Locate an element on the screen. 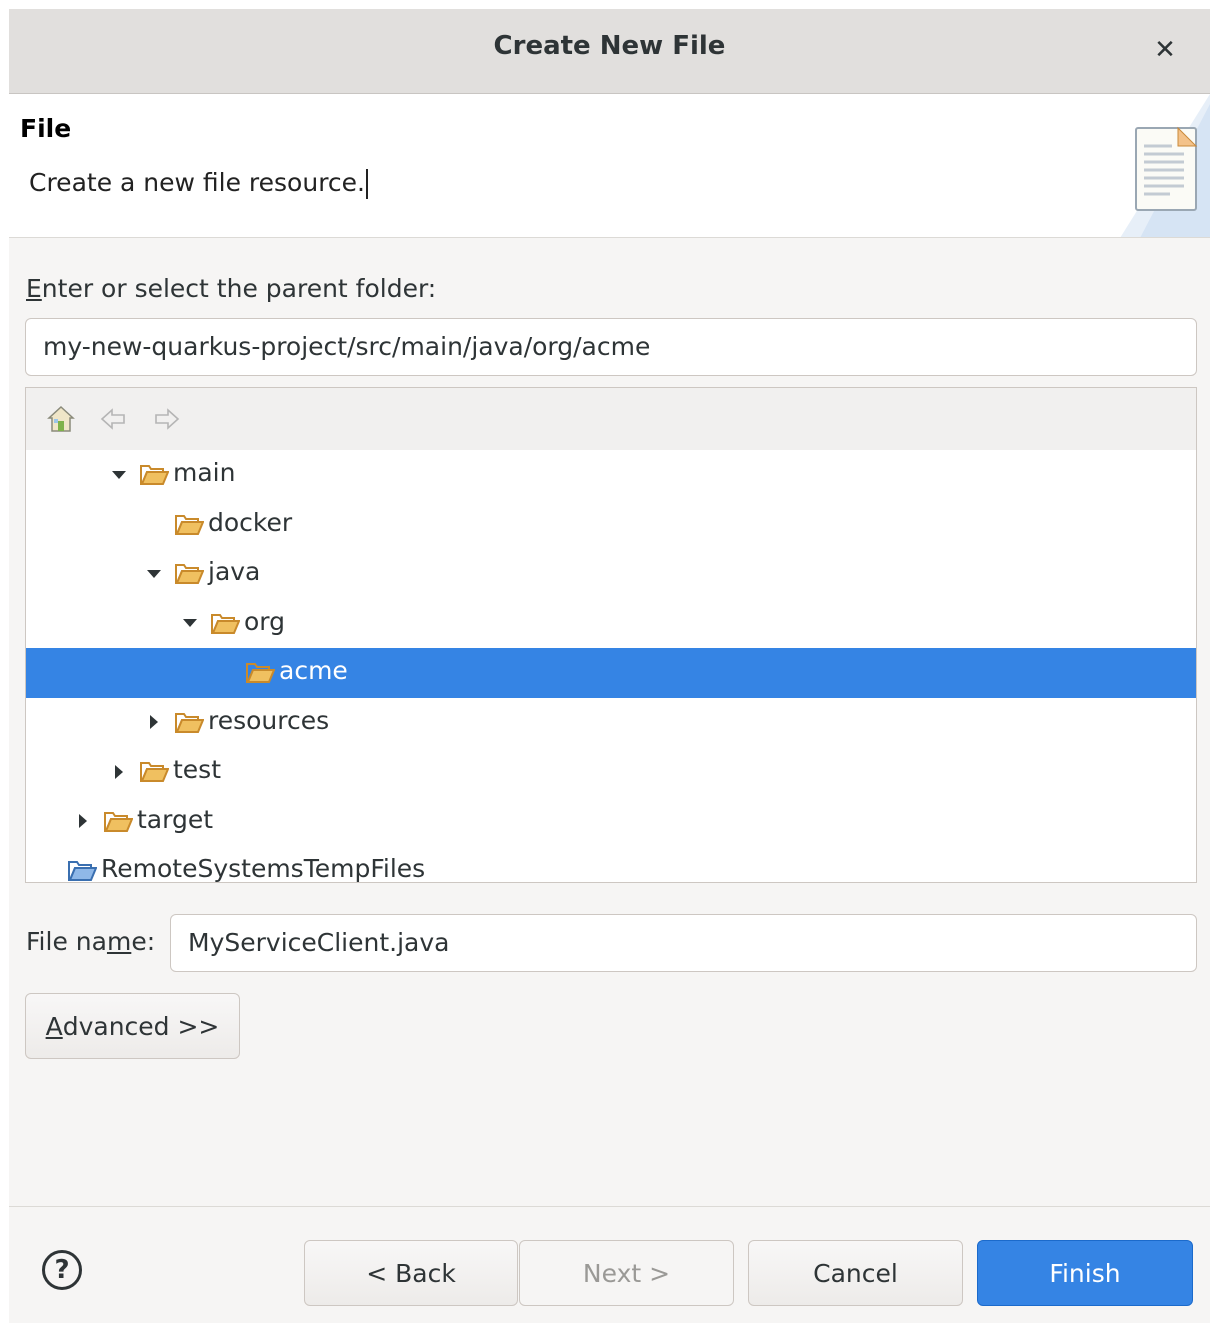 The height and width of the screenshot is (1323, 1210). tree-row-resources: resources is located at coordinates (611, 723).